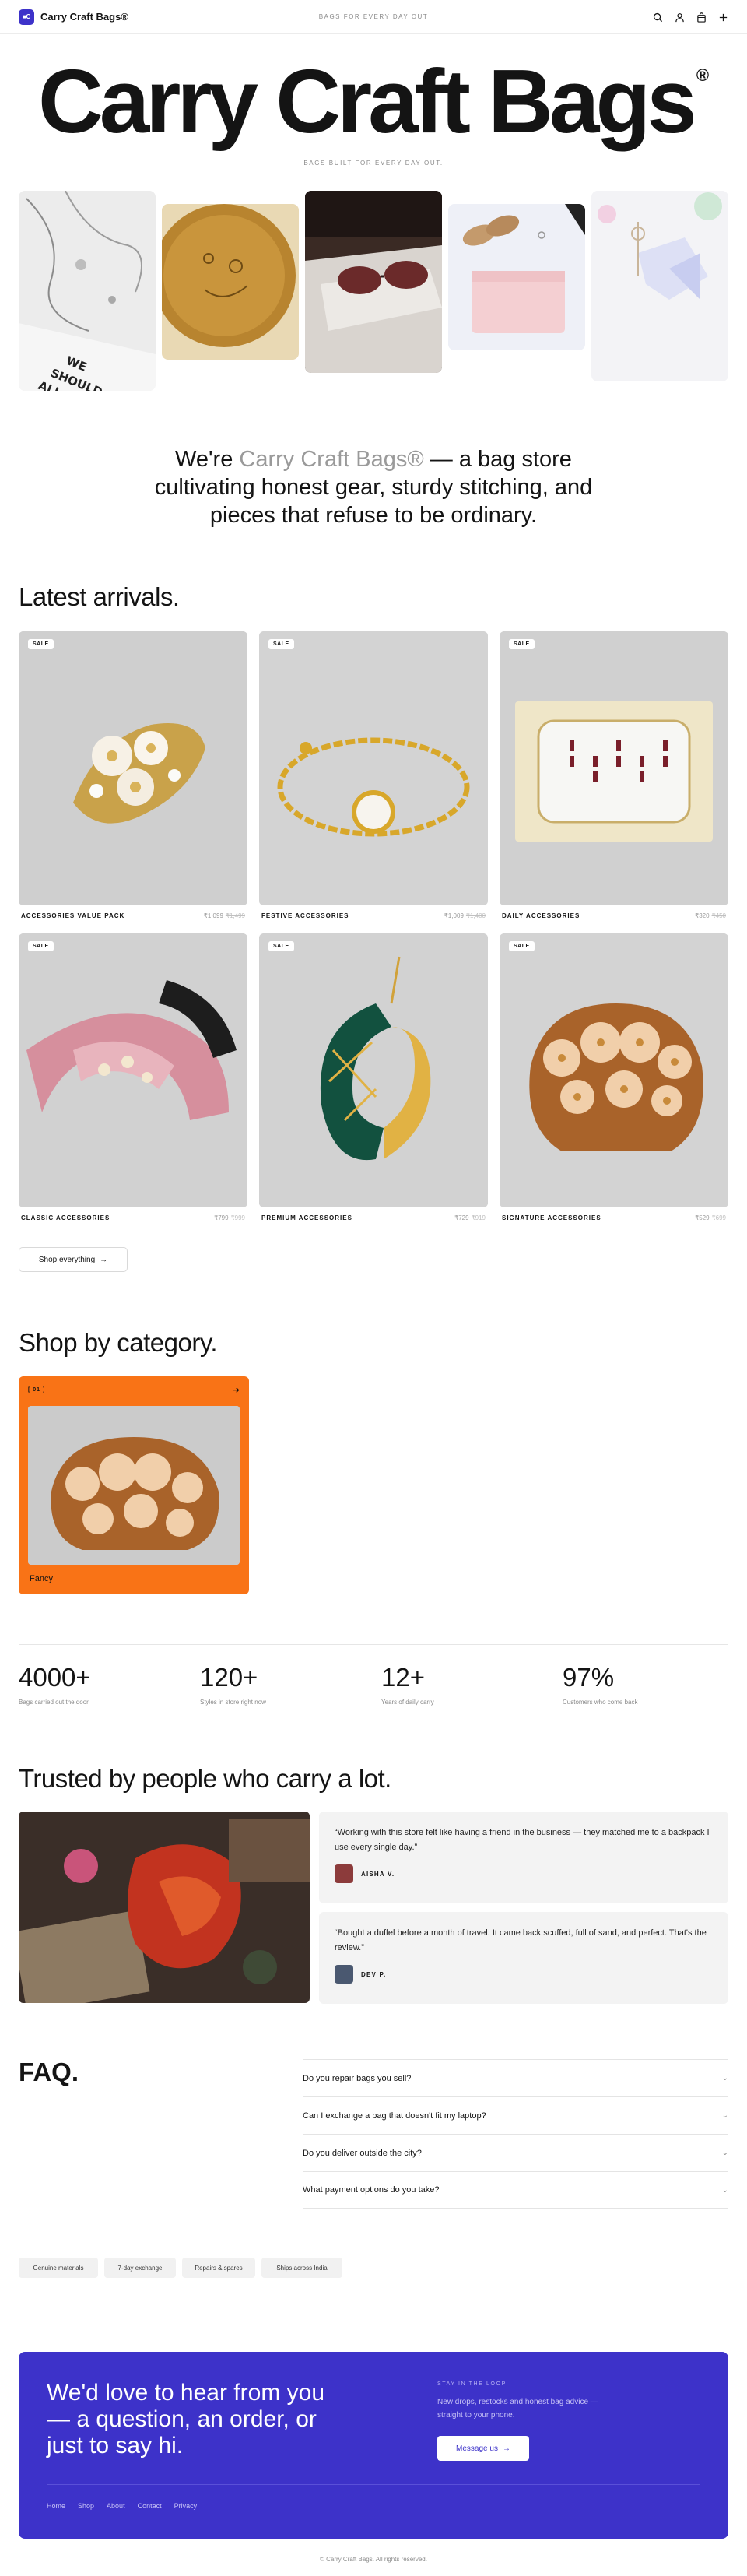  Describe the element at coordinates (65, 1217) in the screenshot. I see `product-category: CLASSIC ACCESSORIES` at that location.